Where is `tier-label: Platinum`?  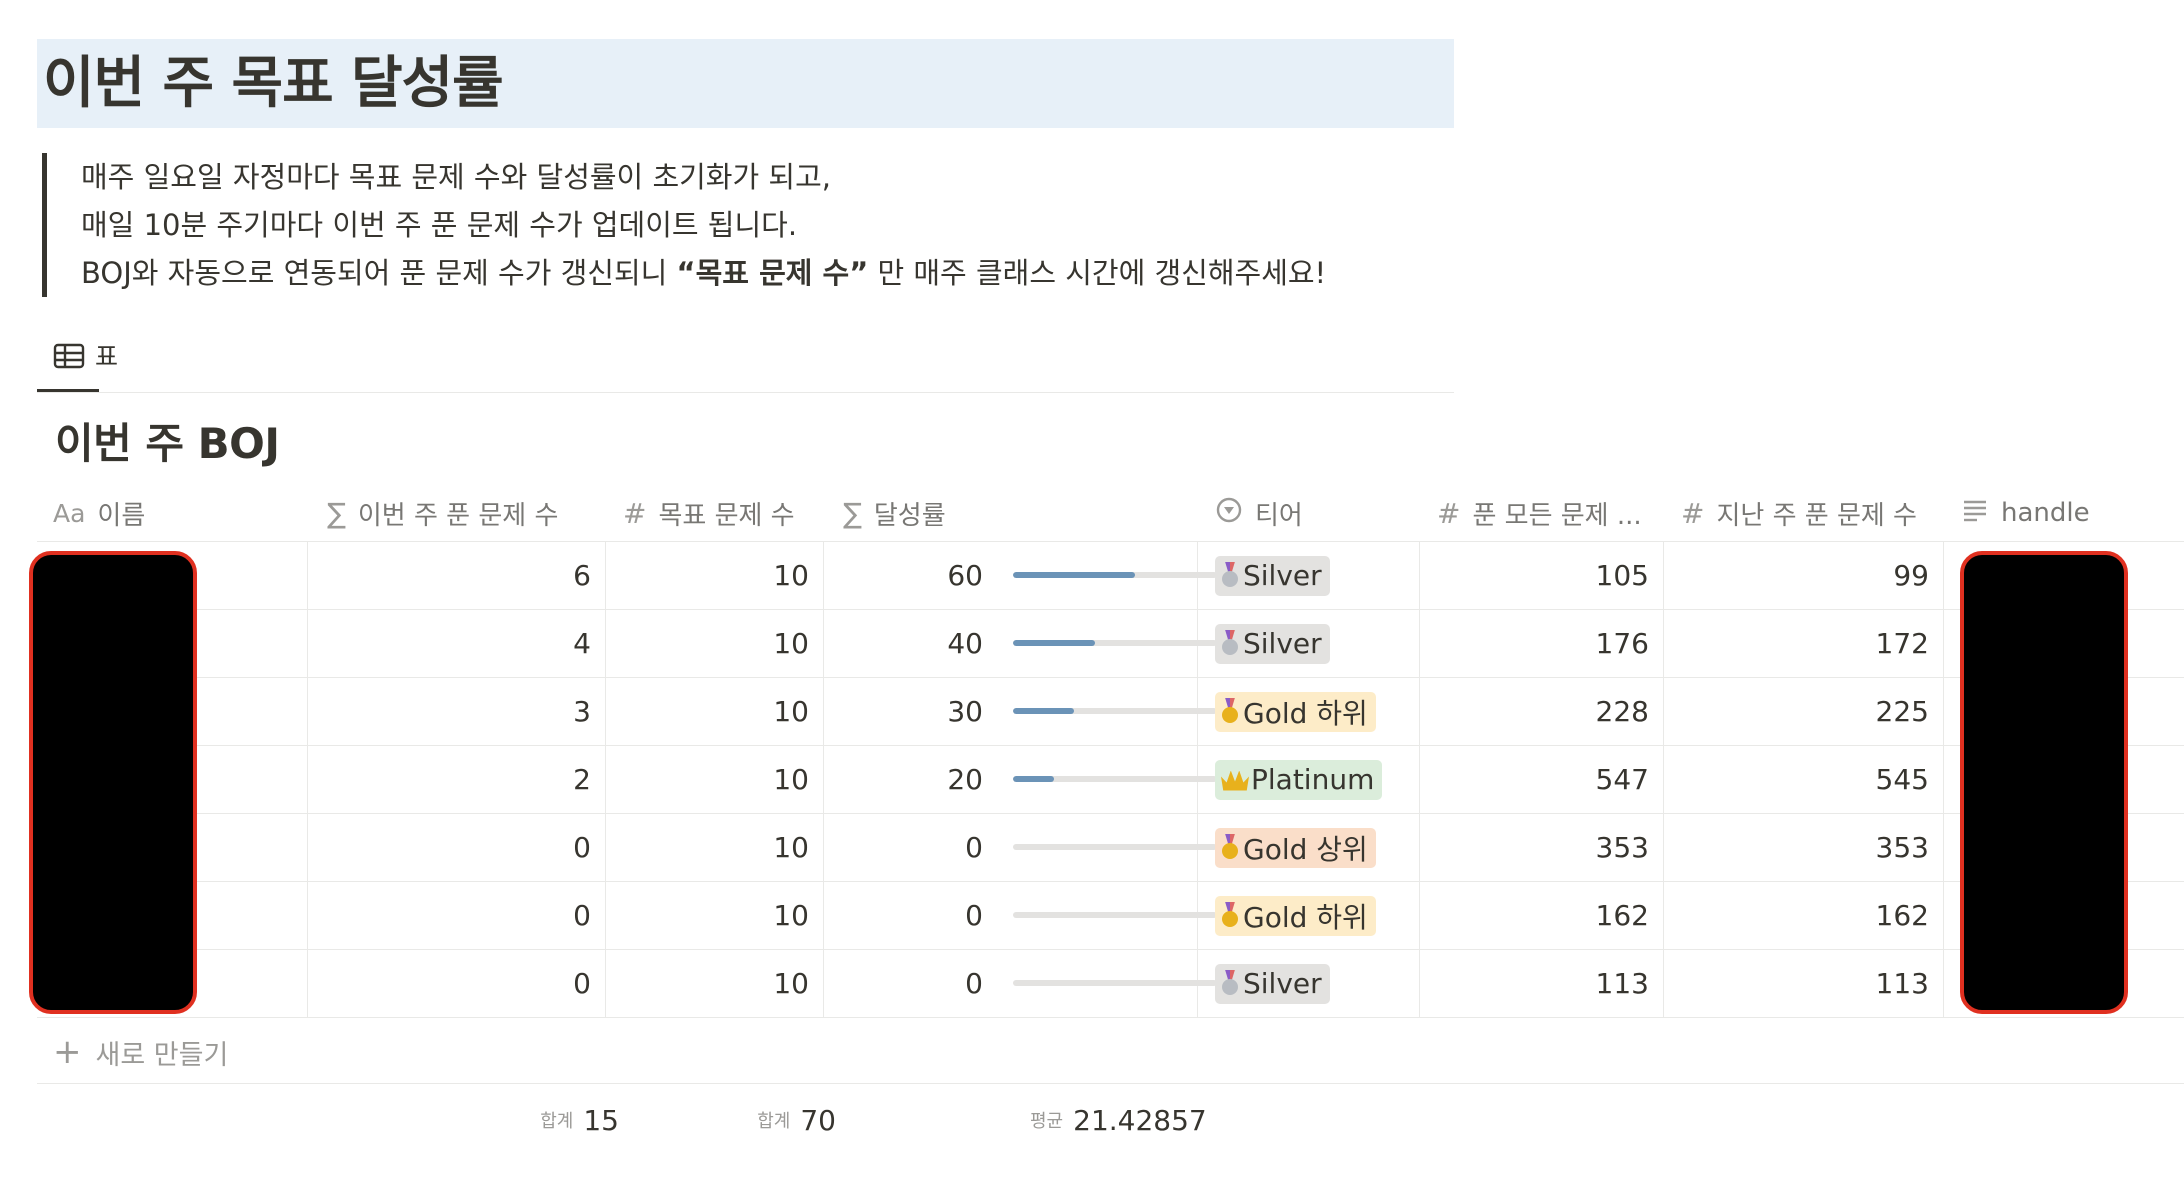 tier-label: Platinum is located at coordinates (1313, 779).